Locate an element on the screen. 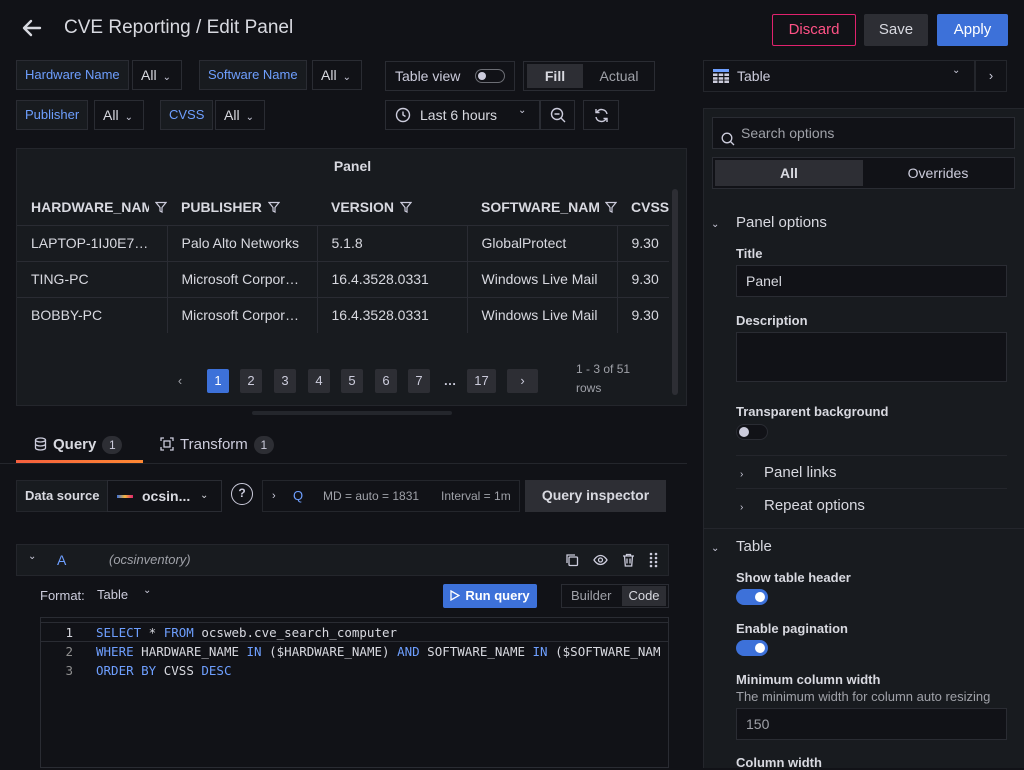  time-range-label: Last 6 hours is located at coordinates (459, 115).